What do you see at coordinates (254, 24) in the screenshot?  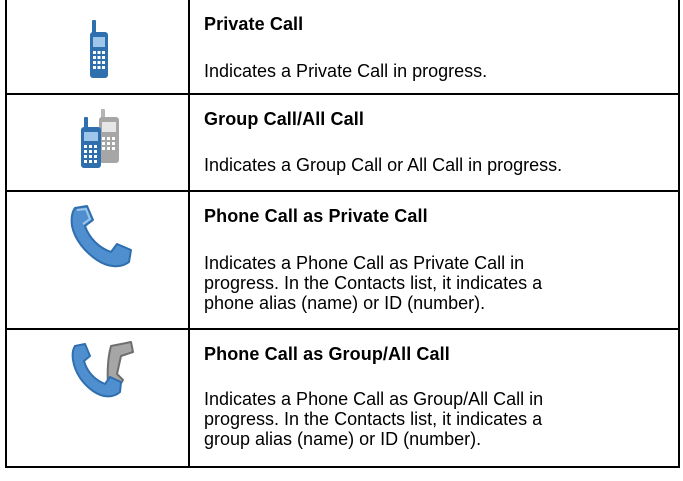 I see `row-title: Private Call` at bounding box center [254, 24].